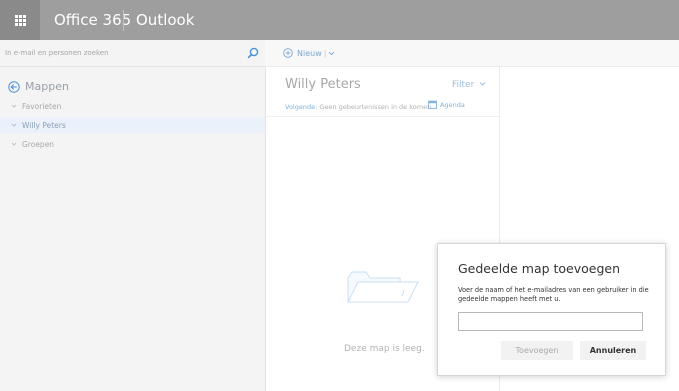 This screenshot has width=679, height=391. What do you see at coordinates (323, 84) in the screenshot?
I see `folder-title: Willy Peters` at bounding box center [323, 84].